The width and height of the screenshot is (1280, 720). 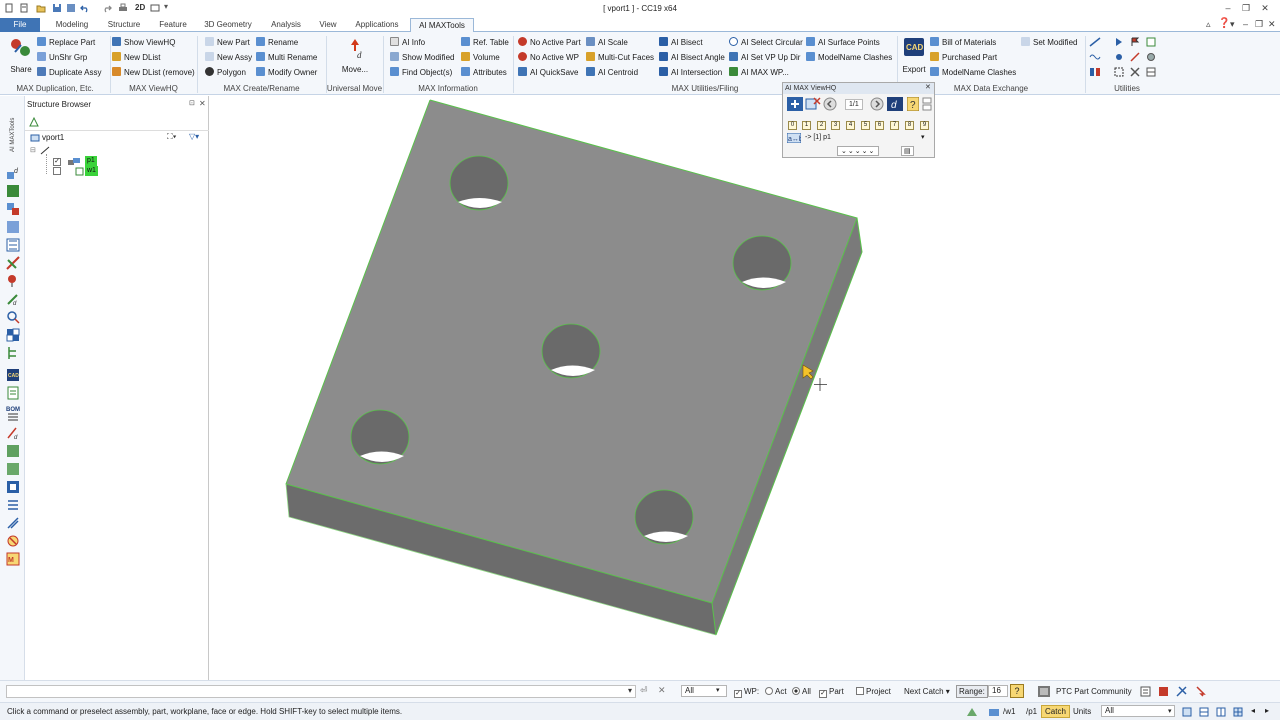 I want to click on flag-tool-icon, so click(x=1135, y=42).